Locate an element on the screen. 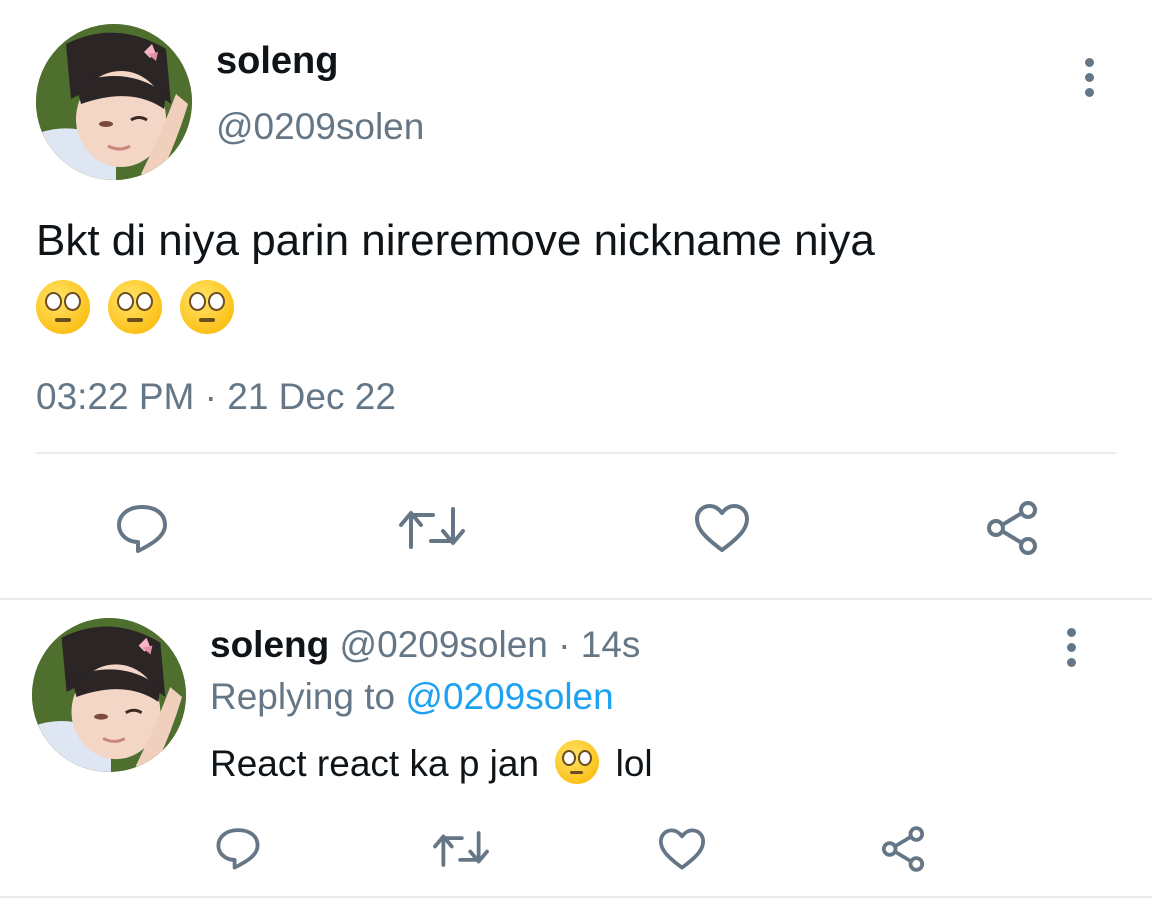 The image size is (1152, 900). reply-handle: @0209solen is located at coordinates (444, 644).